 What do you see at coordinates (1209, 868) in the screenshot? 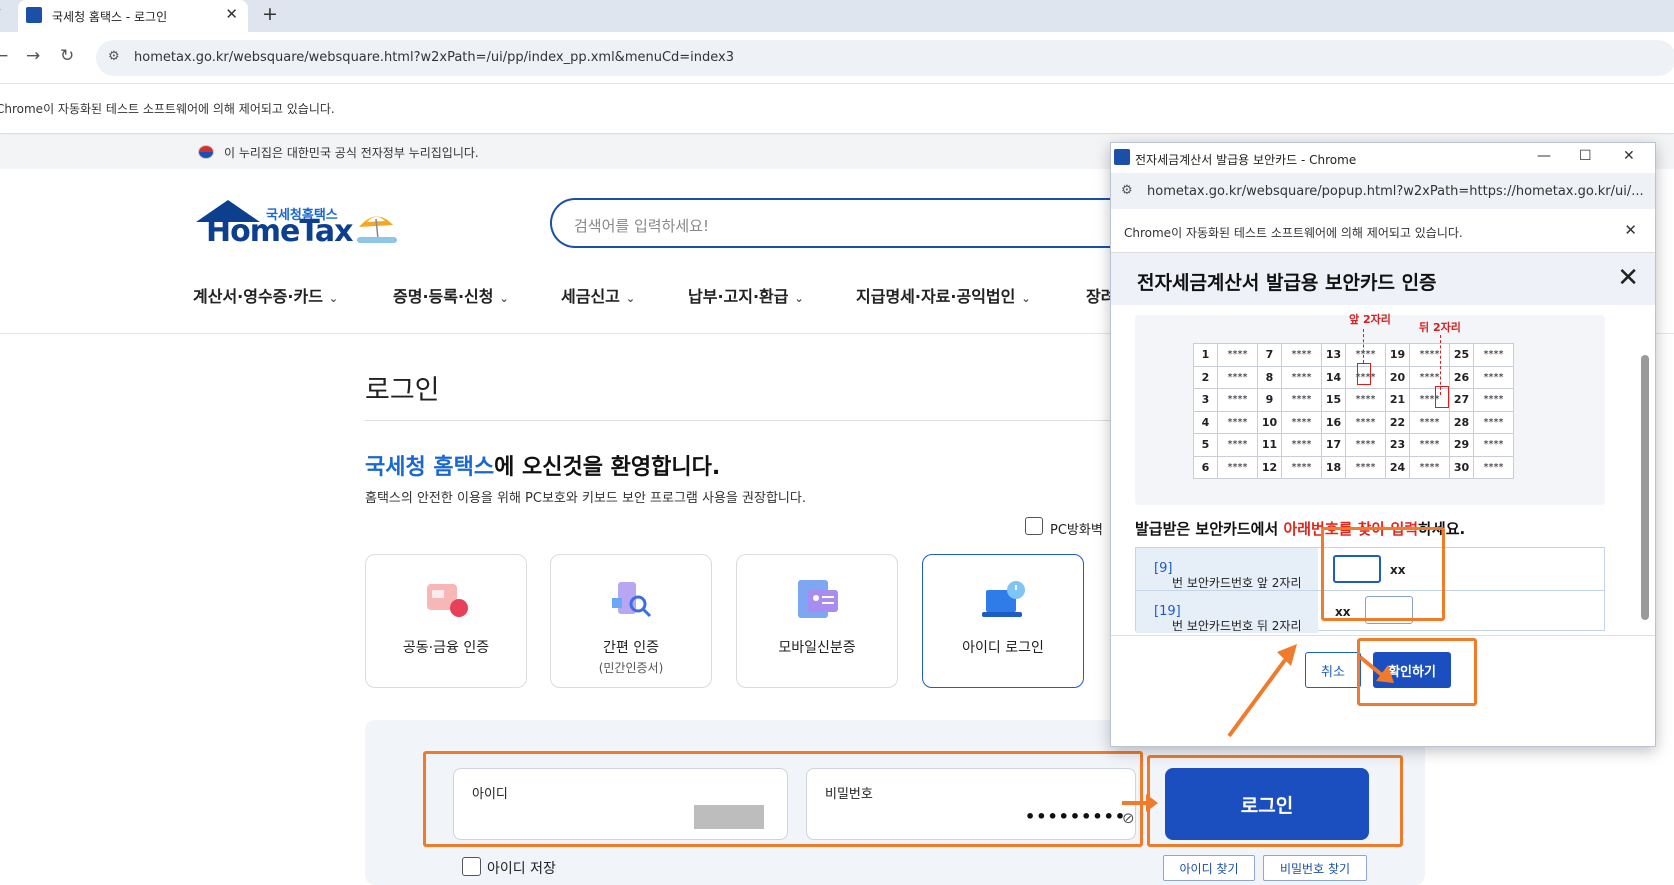
I see `find-id-button: 아이디 찾기` at bounding box center [1209, 868].